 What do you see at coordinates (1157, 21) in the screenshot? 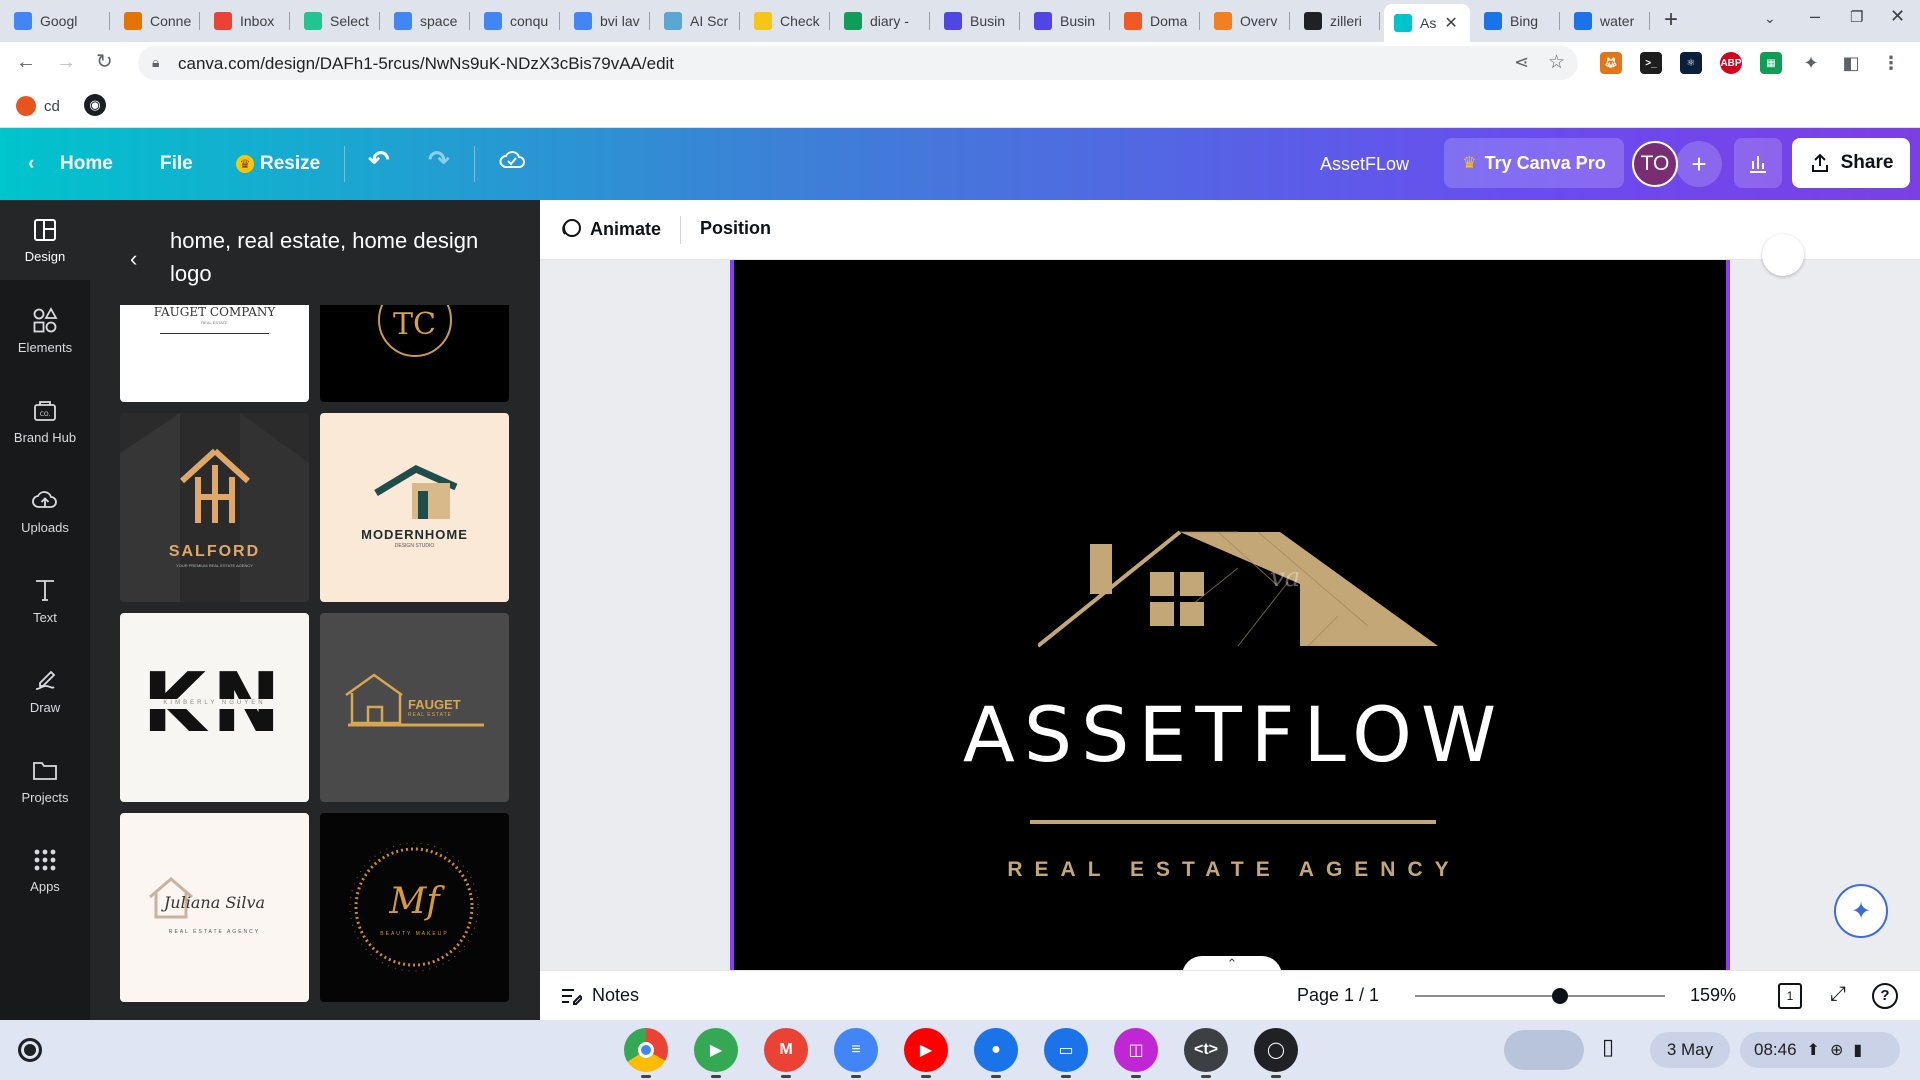
I see `browser-tab: Doma` at bounding box center [1157, 21].